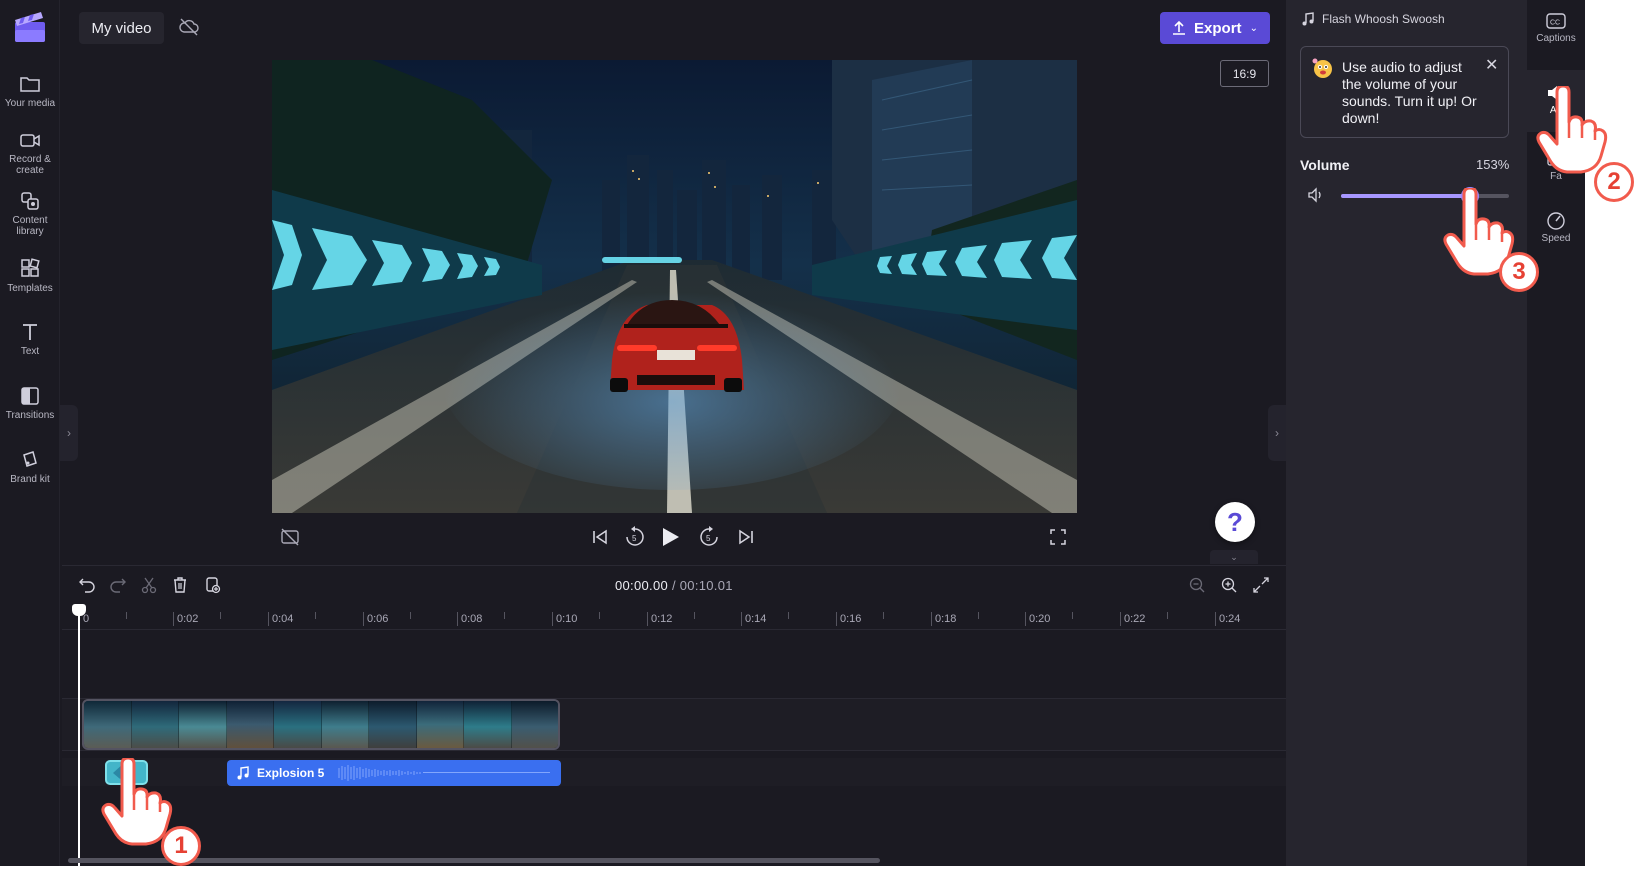 This screenshot has height=872, width=1639. I want to click on step-number: 1, so click(181, 845).